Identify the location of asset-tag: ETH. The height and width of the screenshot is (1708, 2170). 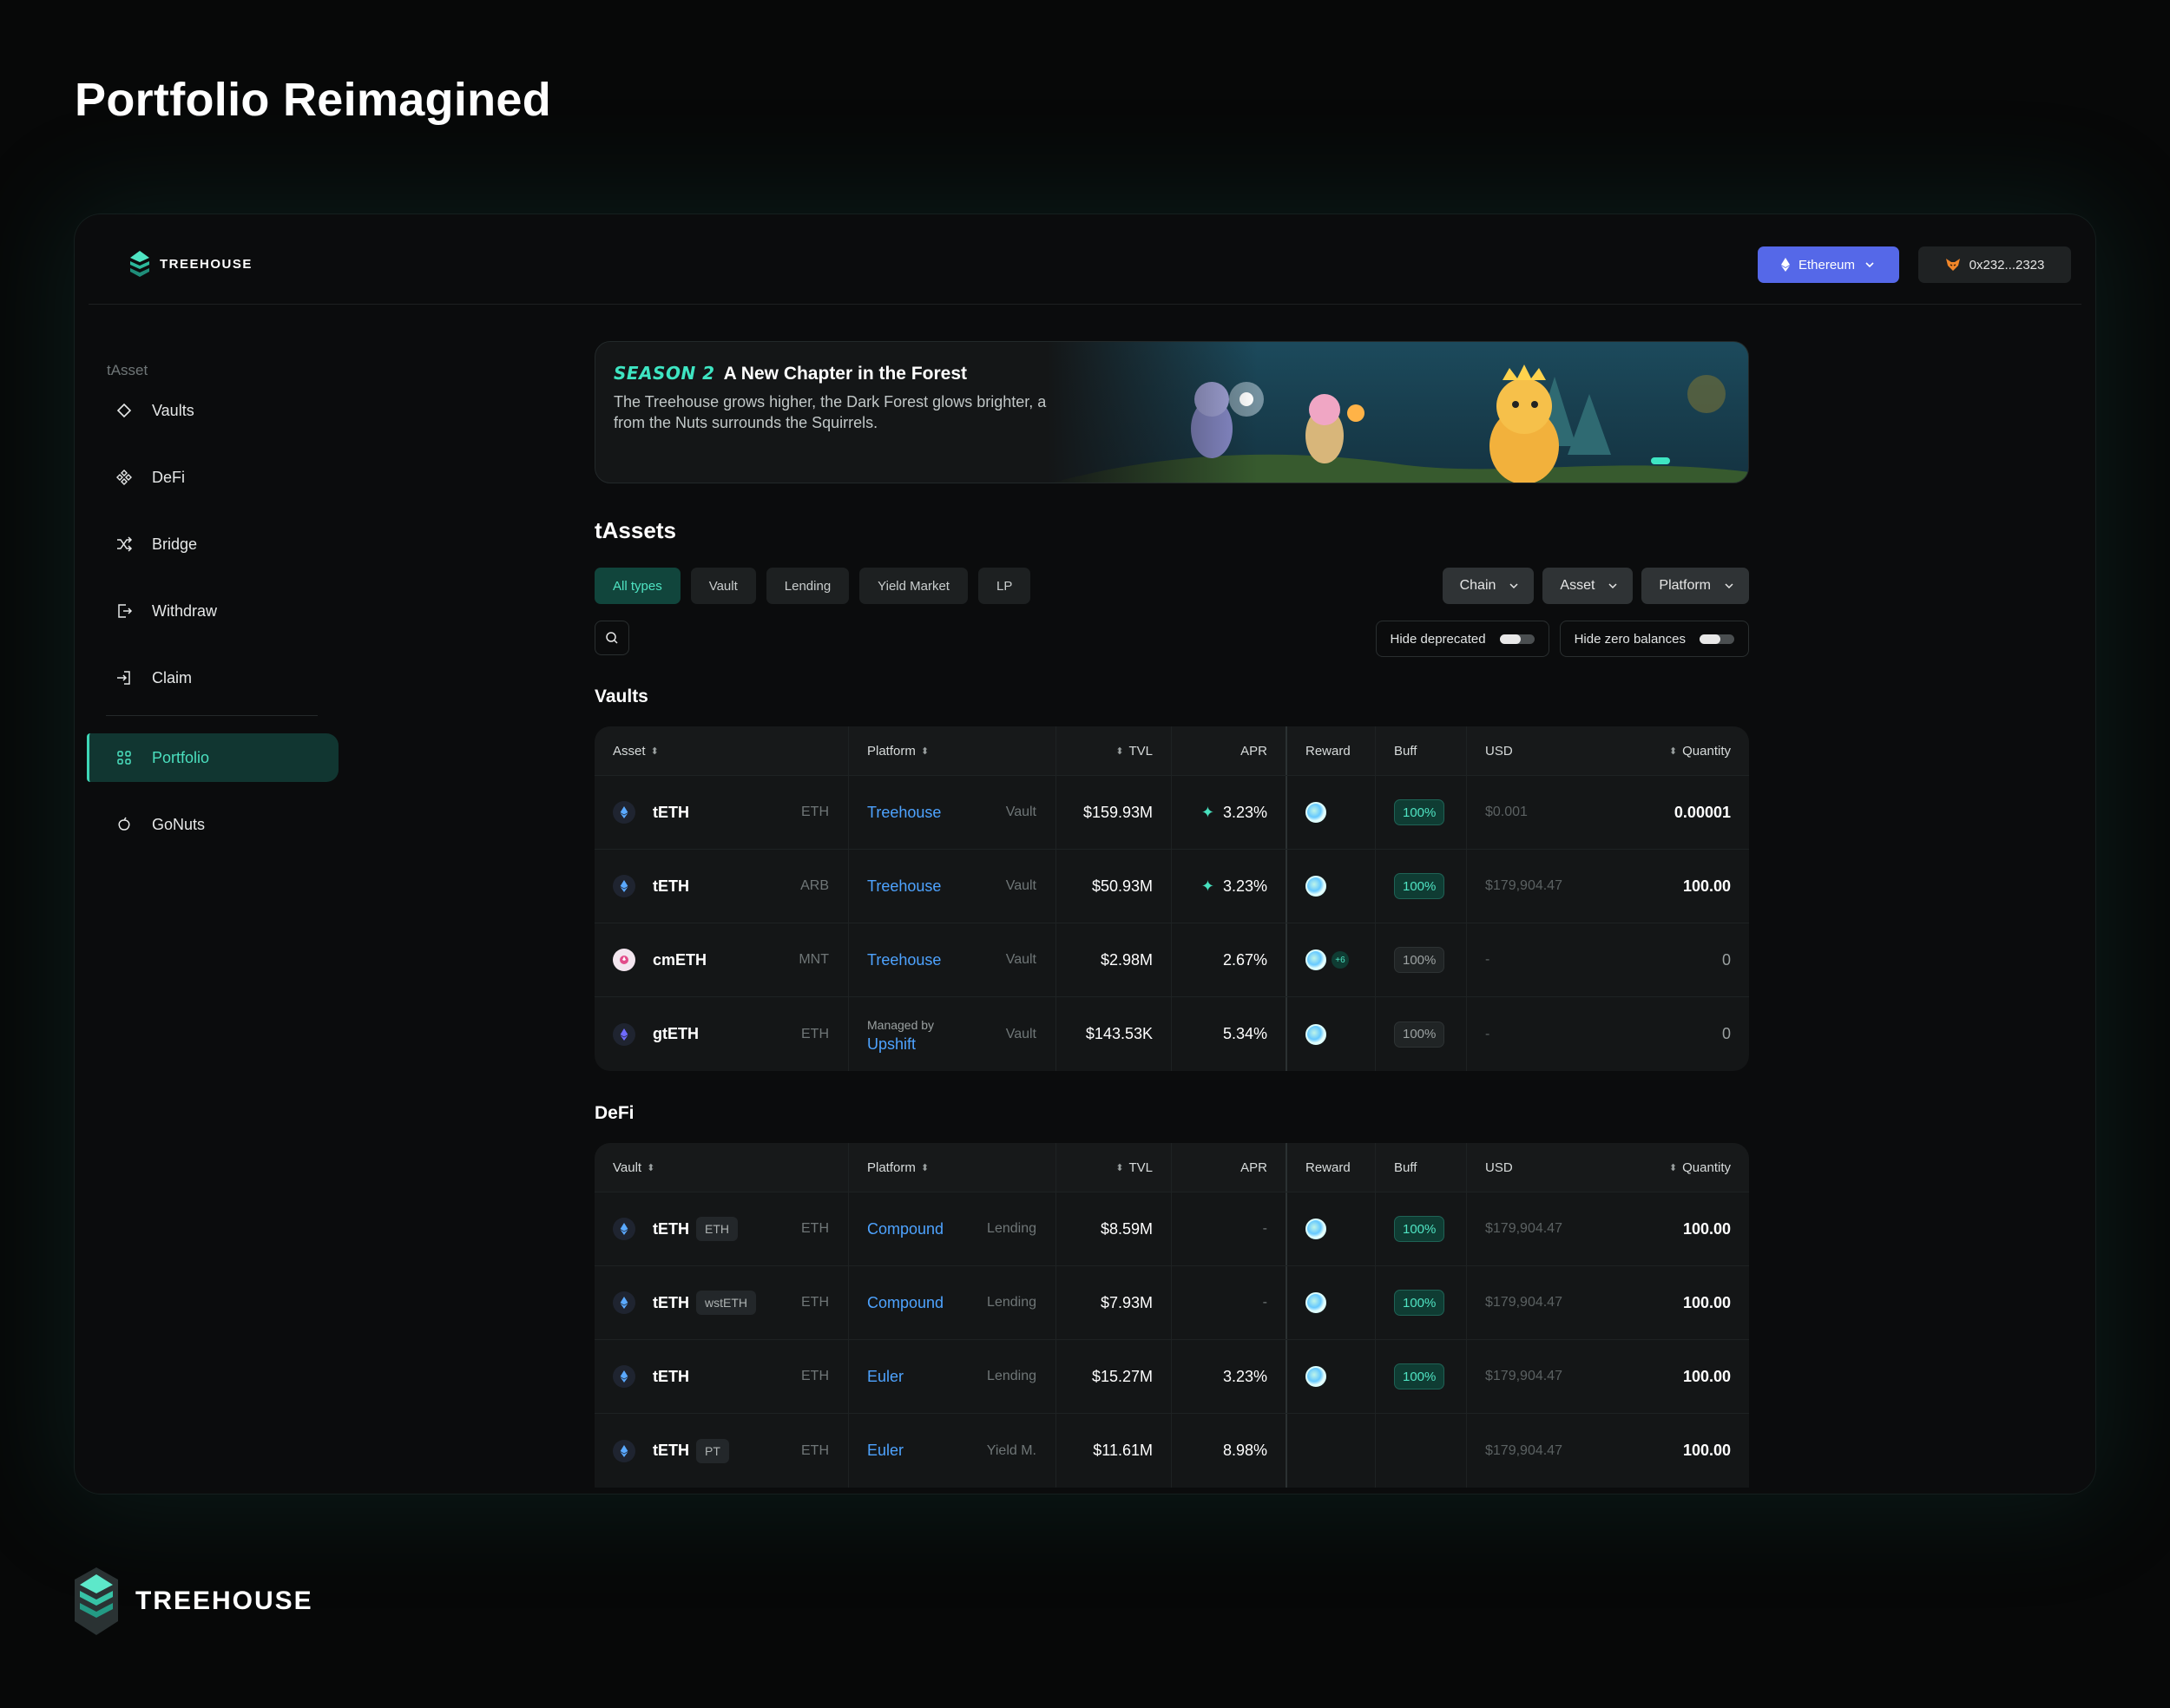
(717, 1229).